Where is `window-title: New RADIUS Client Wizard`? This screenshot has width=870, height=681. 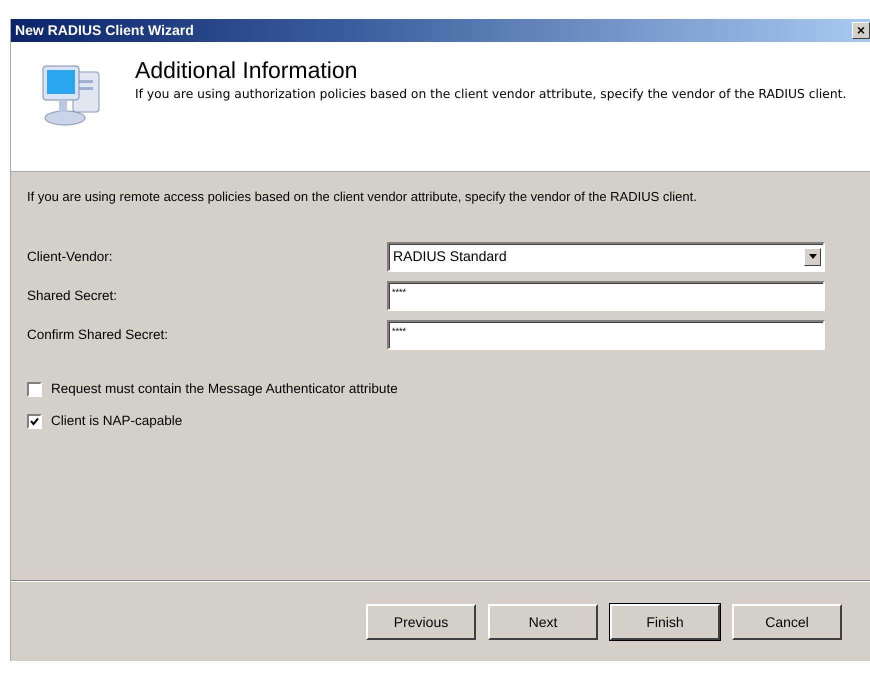
window-title: New RADIUS Client Wizard is located at coordinates (104, 30).